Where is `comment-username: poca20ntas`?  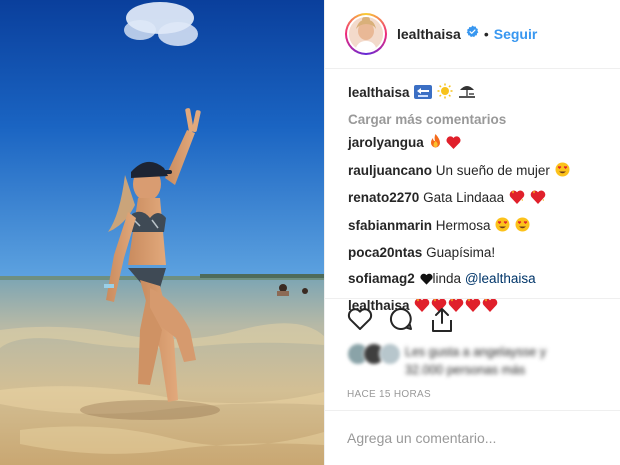 comment-username: poca20ntas is located at coordinates (385, 252).